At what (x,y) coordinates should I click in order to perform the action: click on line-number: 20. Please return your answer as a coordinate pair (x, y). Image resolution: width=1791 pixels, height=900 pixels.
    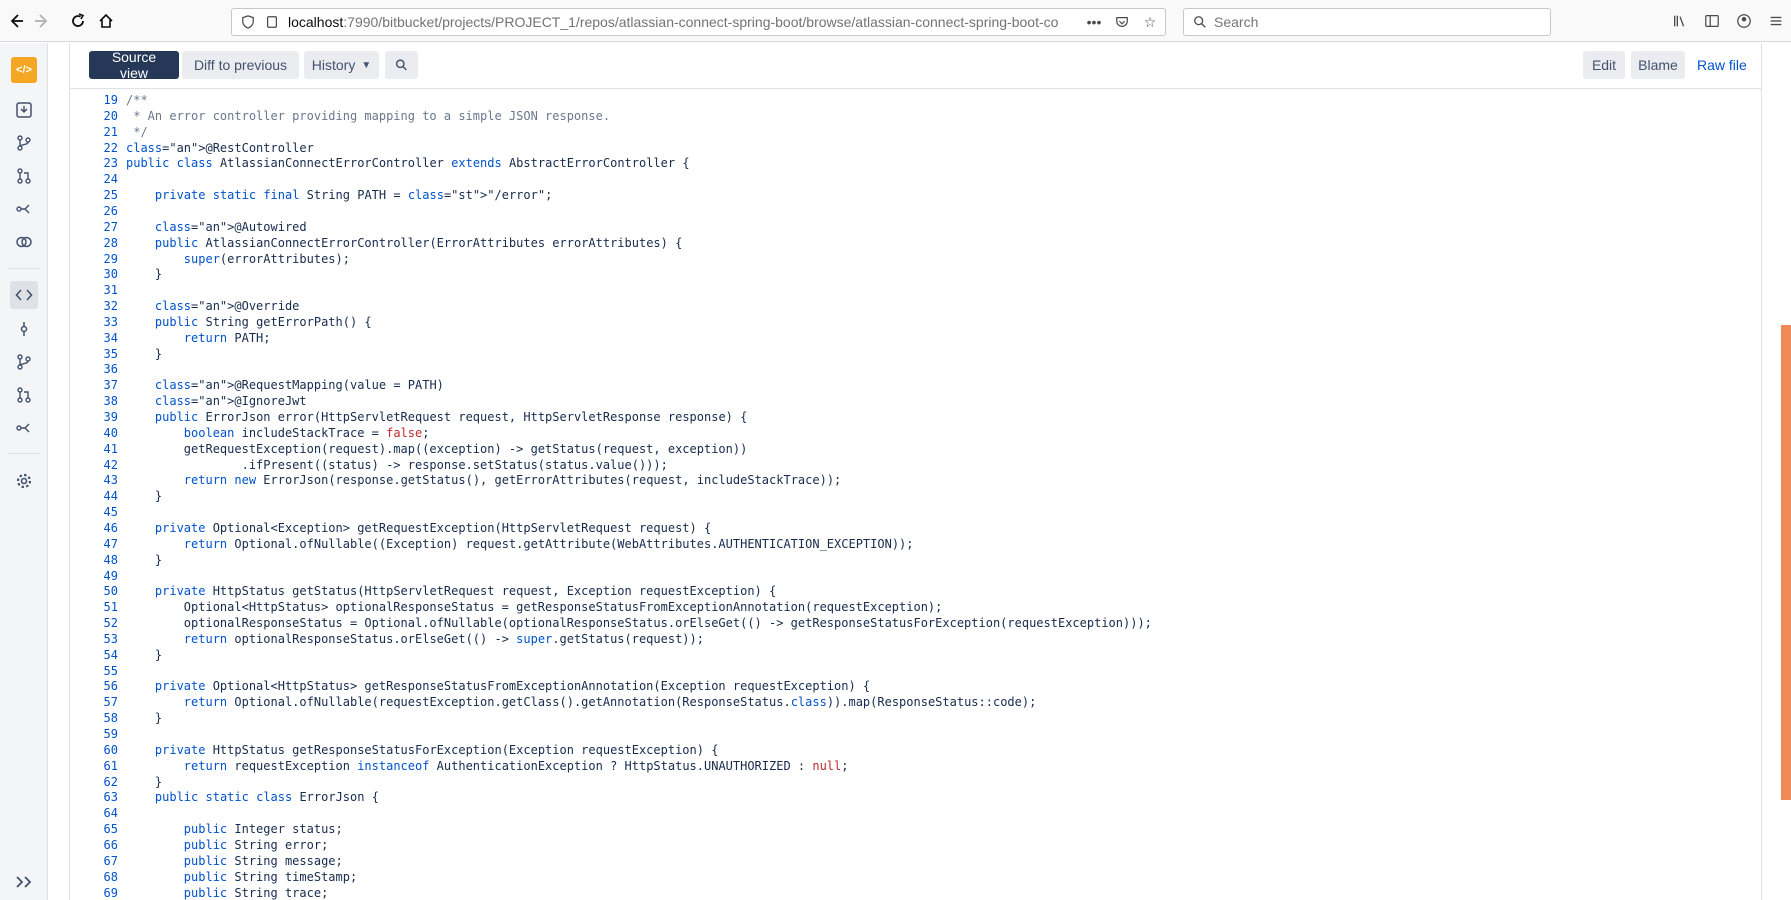
    Looking at the image, I should click on (99, 117).